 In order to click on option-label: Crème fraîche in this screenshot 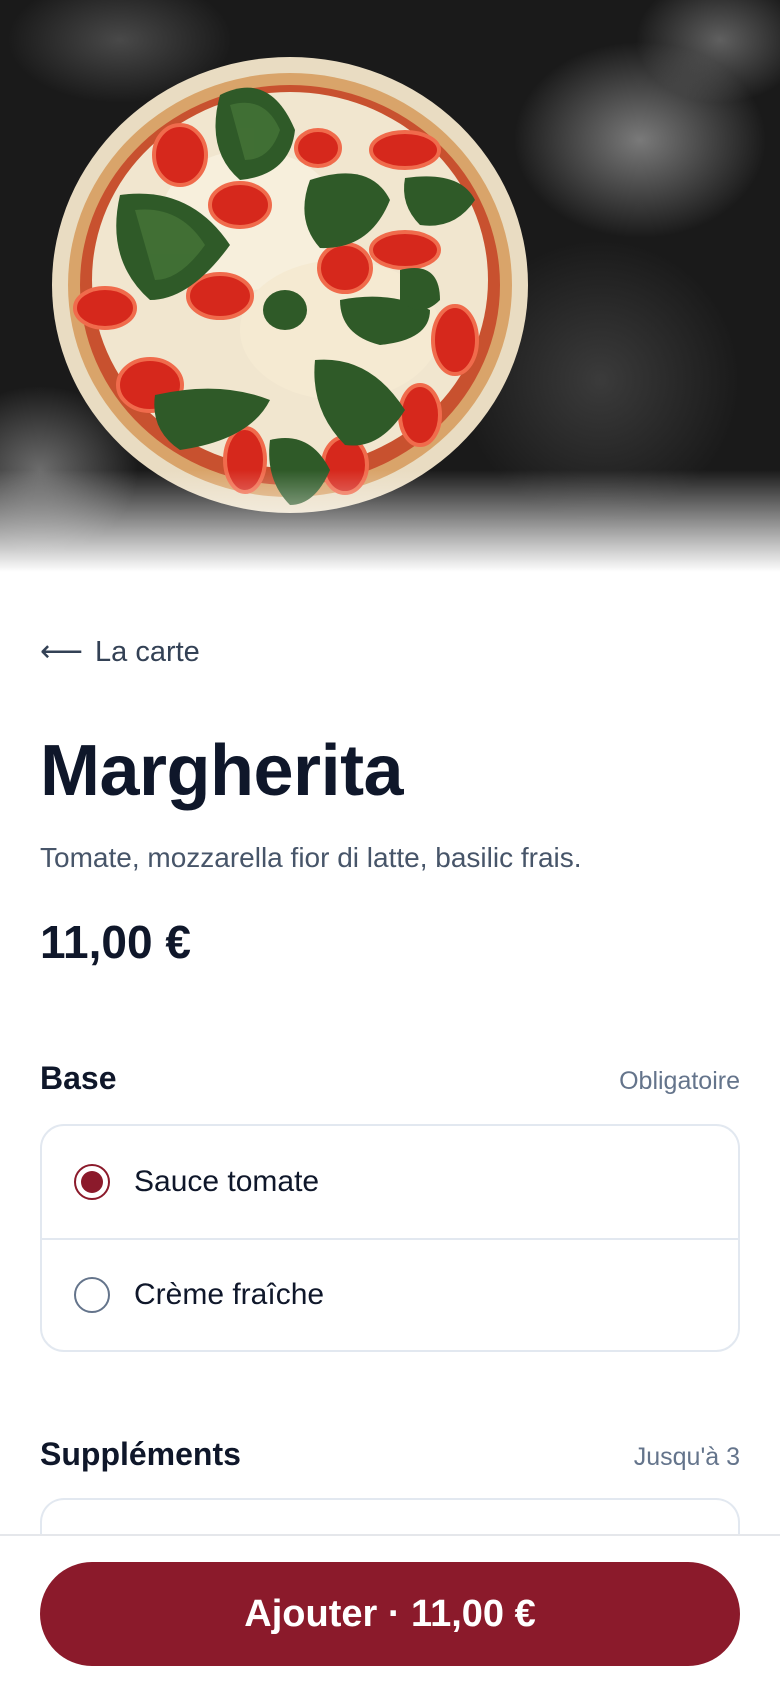, I will do `click(229, 1294)`.